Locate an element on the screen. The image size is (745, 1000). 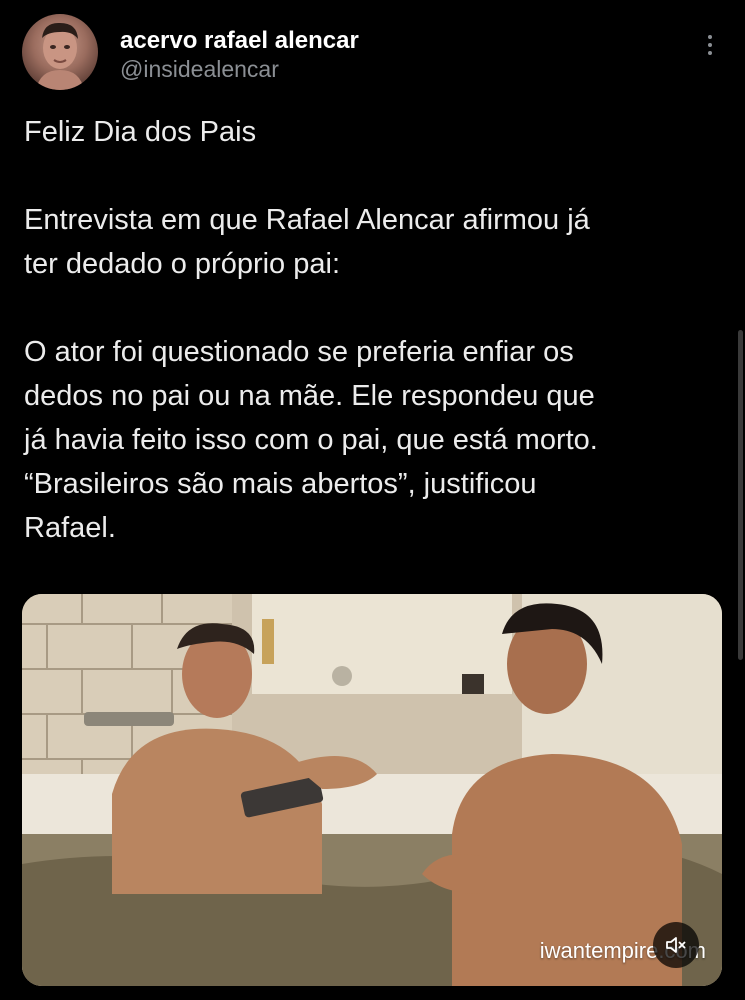
tweet-paragraph-1: Feliz Dia dos Pais is located at coordinates (140, 132).